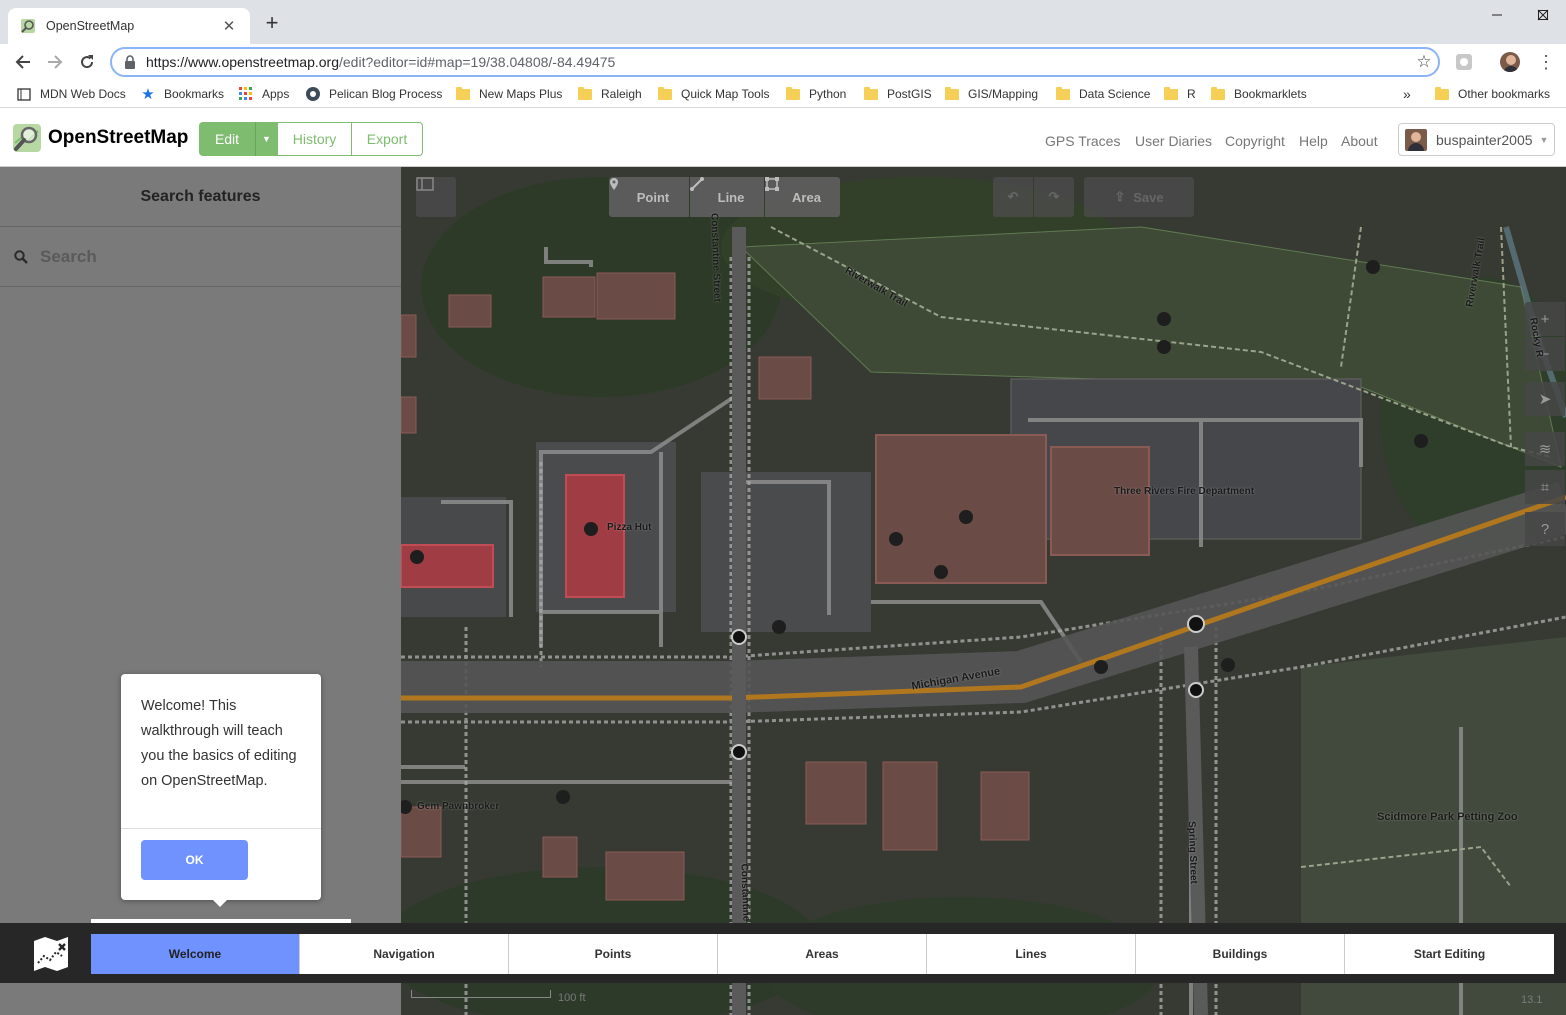 The image size is (1566, 1015). I want to click on bookmark-item: Data Science, so click(1102, 94).